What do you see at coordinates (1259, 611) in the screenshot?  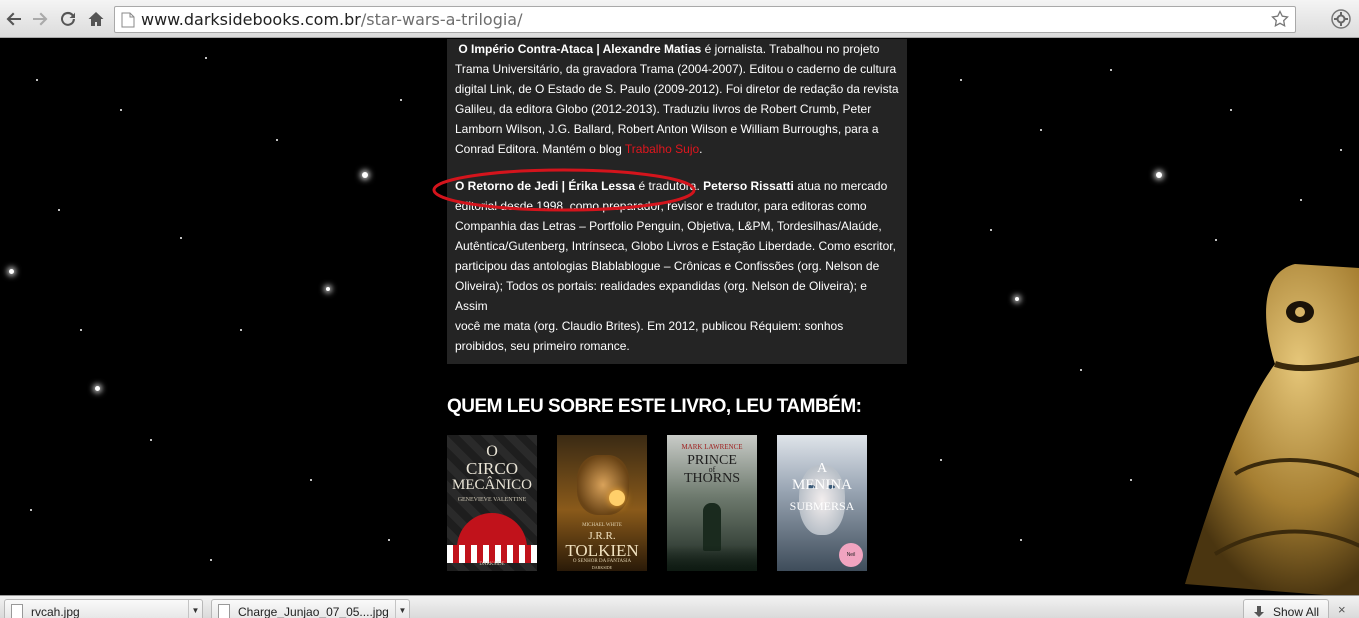 I see `download-arrow-icon` at bounding box center [1259, 611].